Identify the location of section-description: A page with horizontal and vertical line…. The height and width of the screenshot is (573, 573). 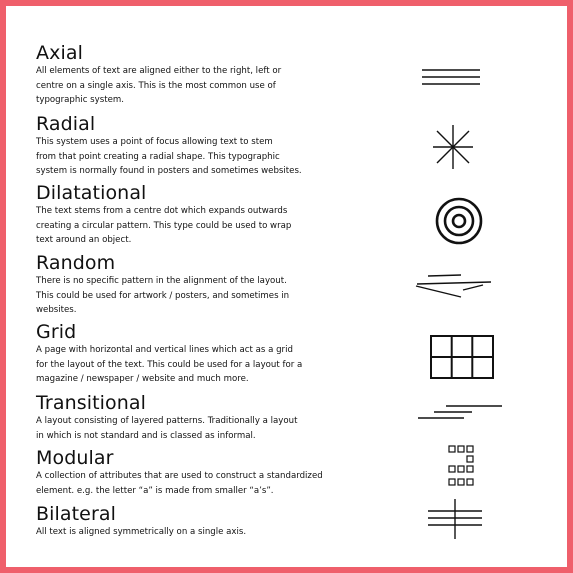
(169, 364).